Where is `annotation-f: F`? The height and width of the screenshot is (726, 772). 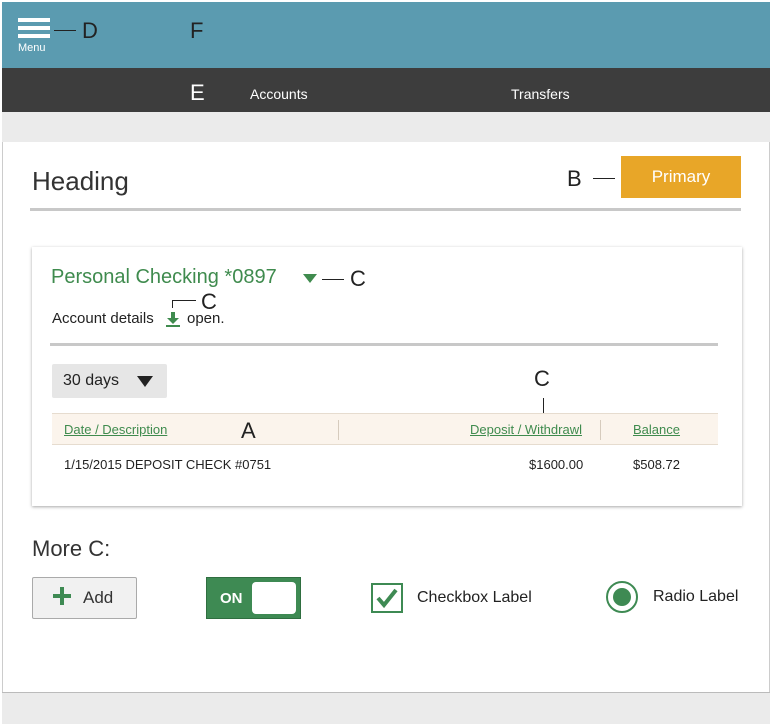
annotation-f: F is located at coordinates (197, 30).